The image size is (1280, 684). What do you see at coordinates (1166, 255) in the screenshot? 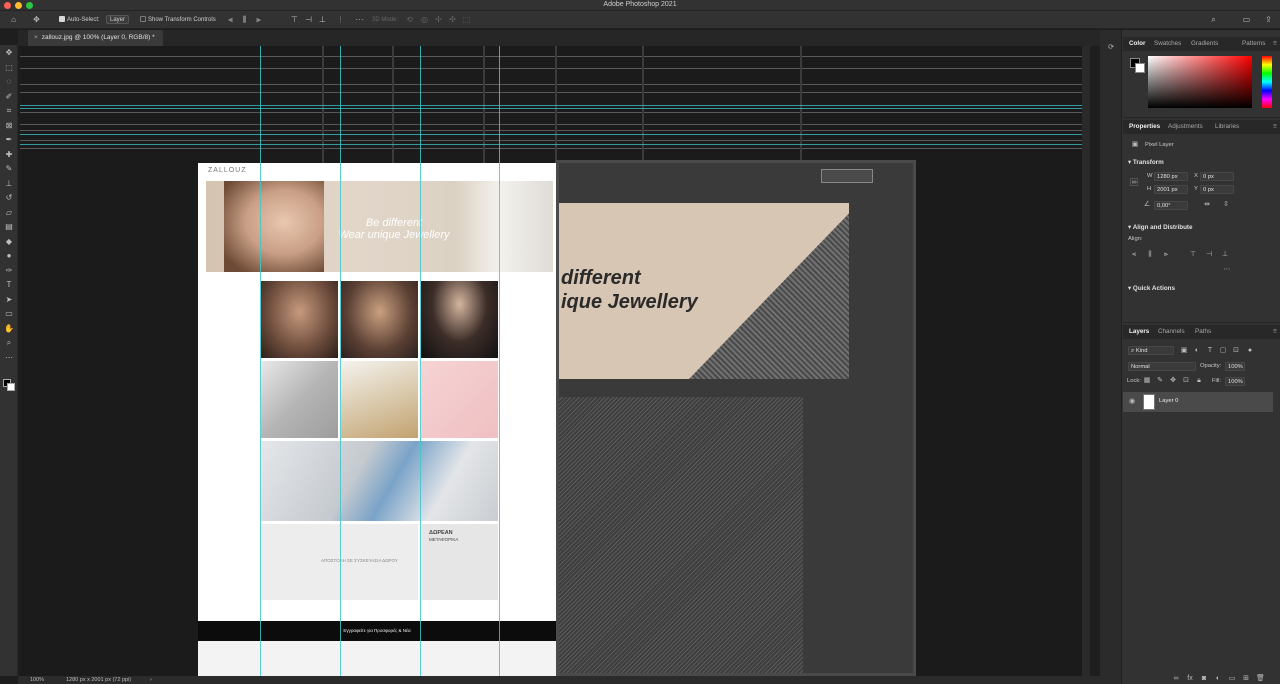
I see `align-right-edges-icon: ⫸` at bounding box center [1166, 255].